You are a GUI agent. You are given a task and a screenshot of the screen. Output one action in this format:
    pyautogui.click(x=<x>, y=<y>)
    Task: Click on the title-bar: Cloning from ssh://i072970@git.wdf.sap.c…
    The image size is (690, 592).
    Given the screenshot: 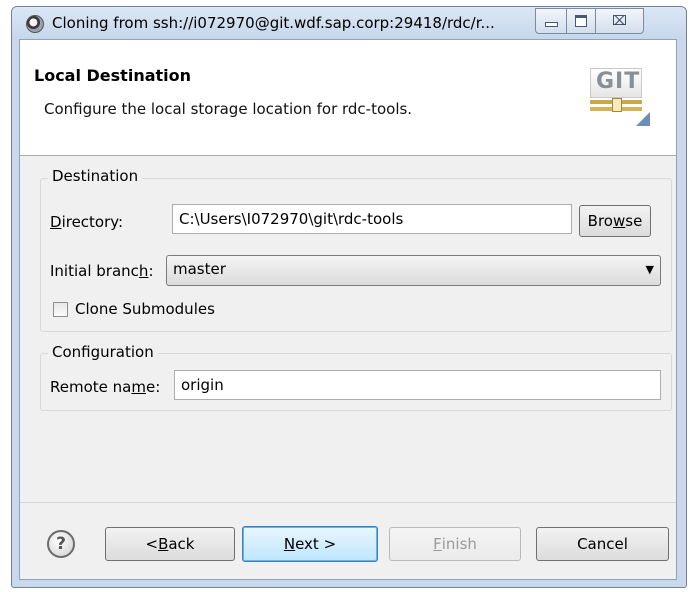 What is the action you would take?
    pyautogui.click(x=349, y=23)
    